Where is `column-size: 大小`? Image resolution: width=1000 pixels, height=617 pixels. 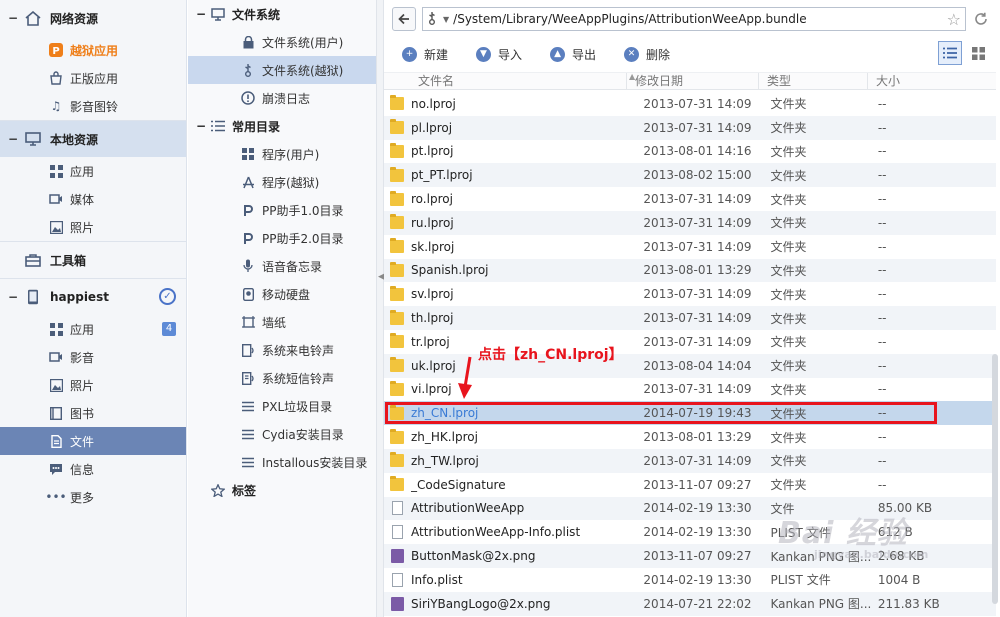
column-size: 大小 is located at coordinates (932, 81).